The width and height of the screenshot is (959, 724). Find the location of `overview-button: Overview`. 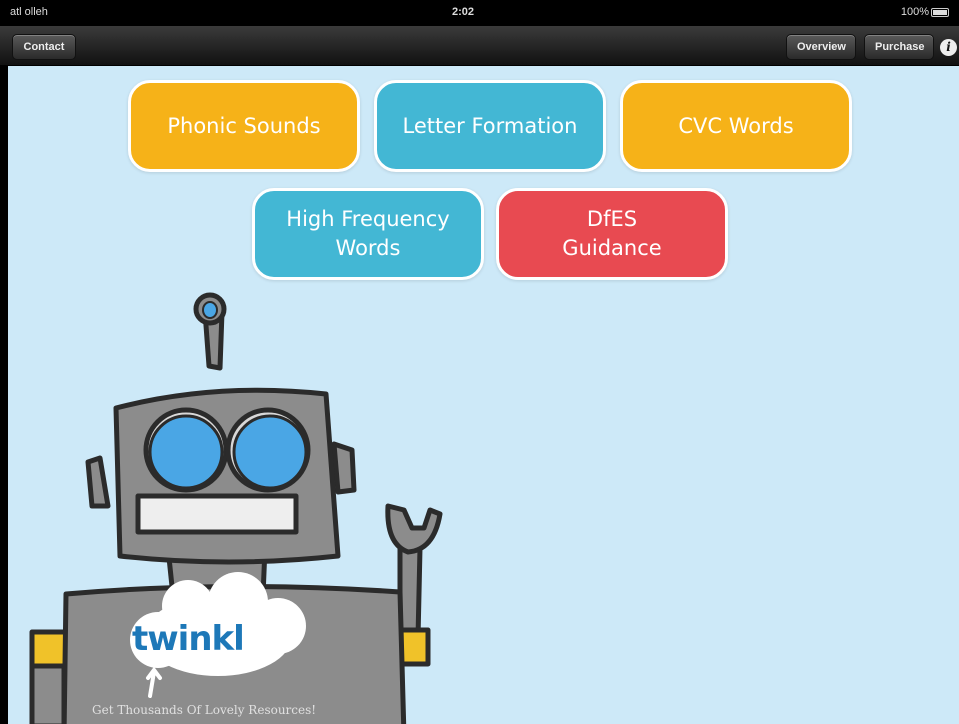

overview-button: Overview is located at coordinates (821, 47).